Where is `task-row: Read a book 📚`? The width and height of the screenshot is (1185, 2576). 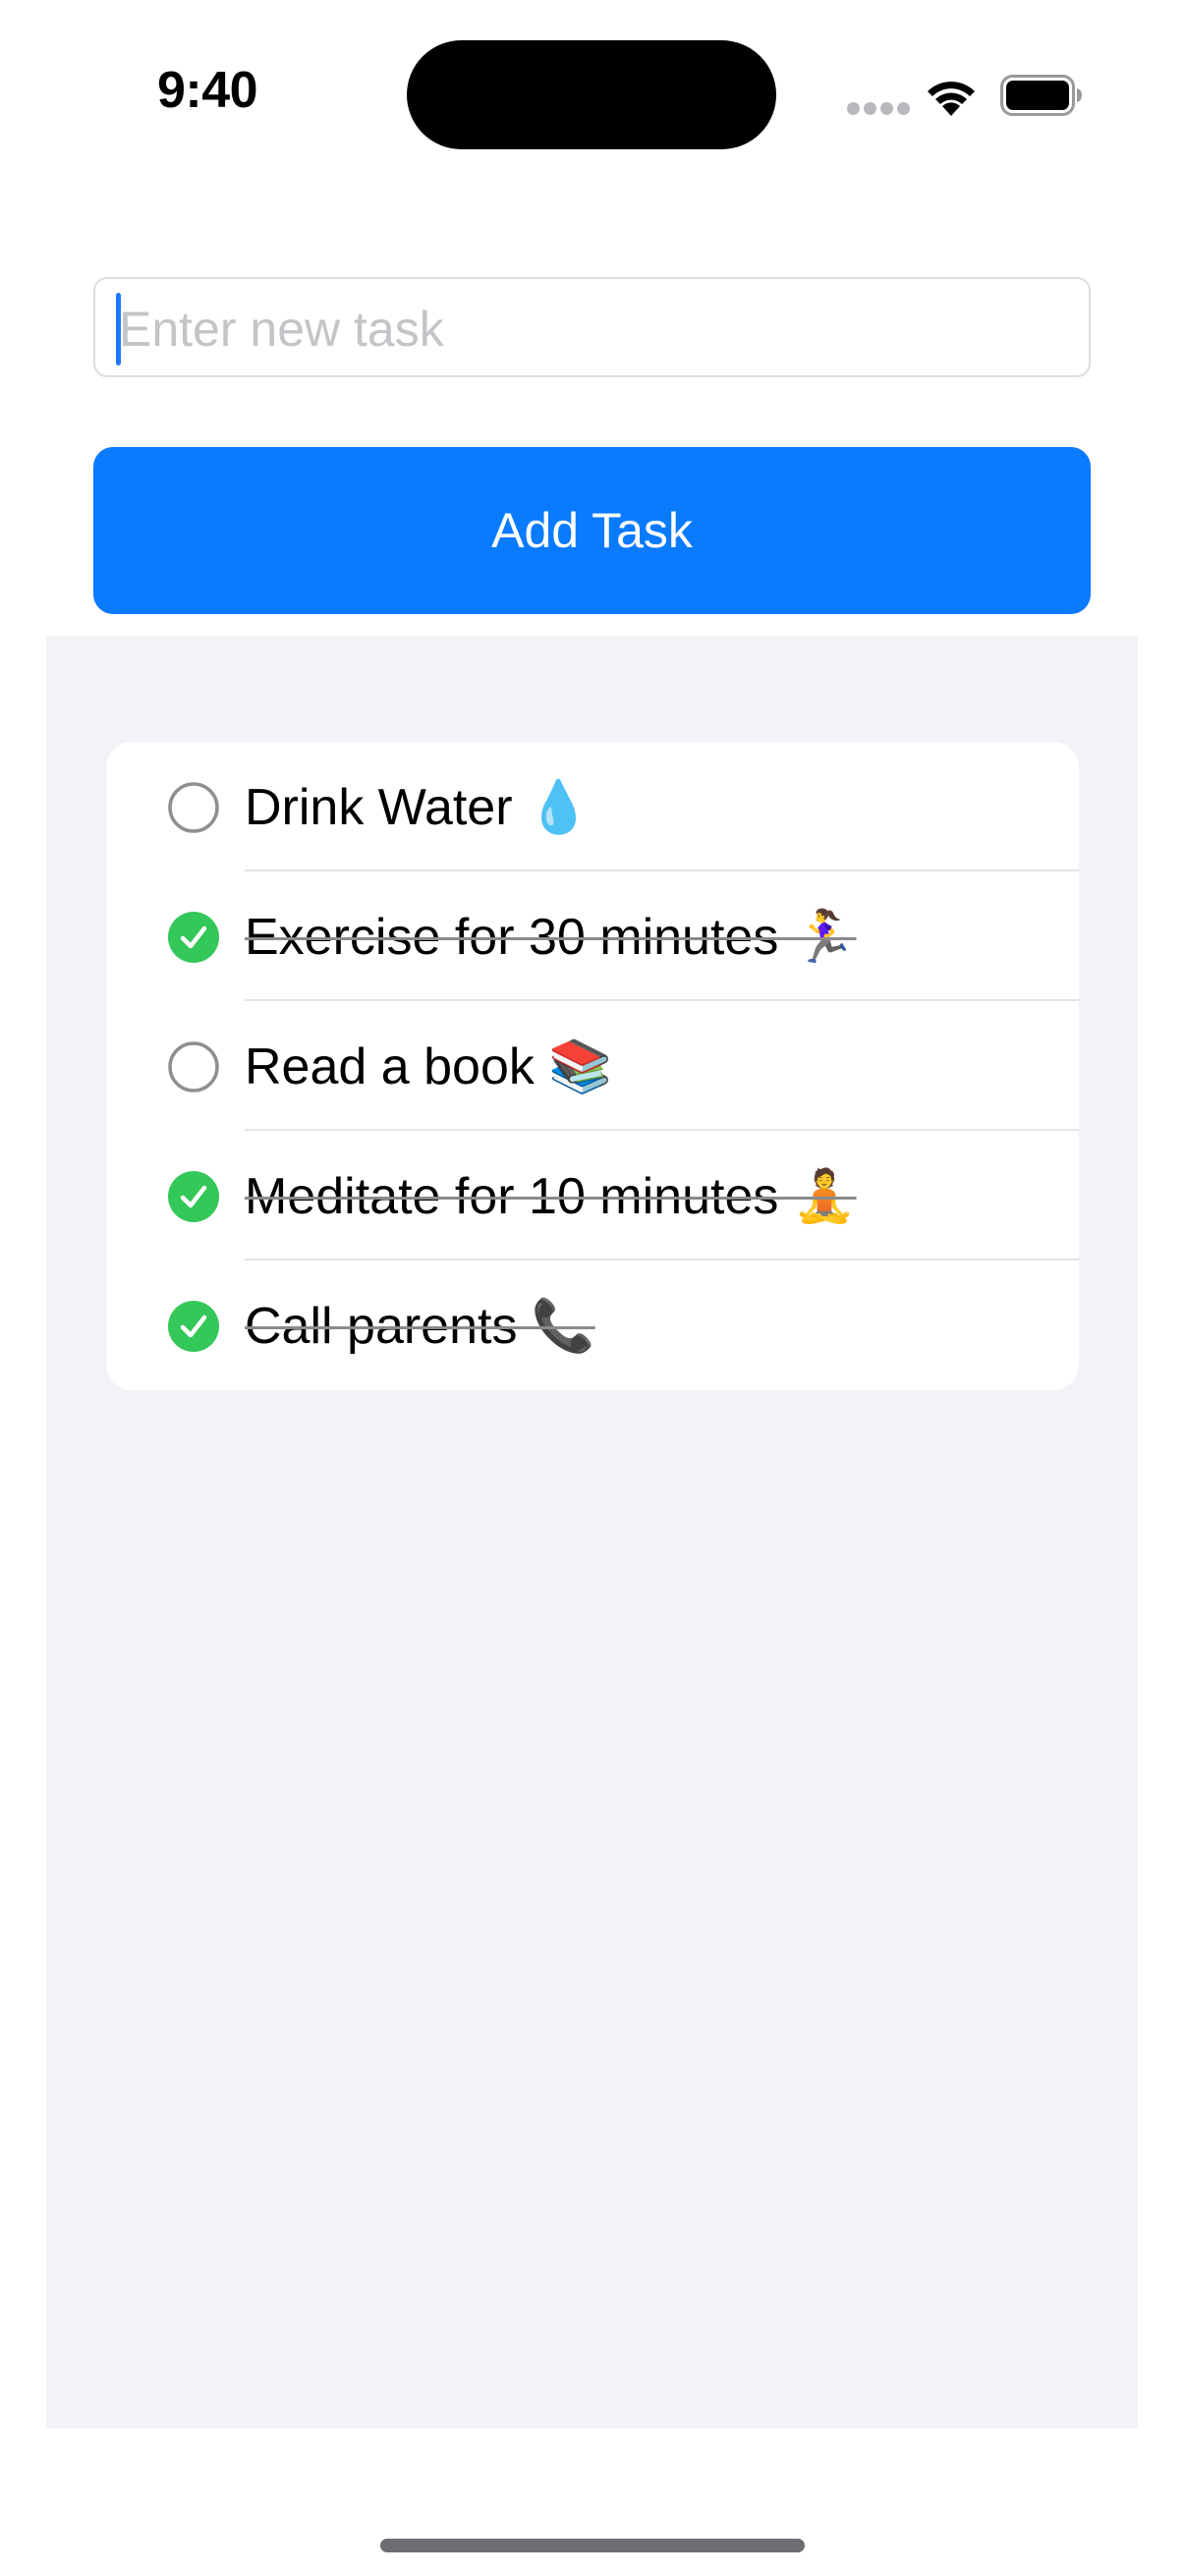 task-row: Read a book 📚 is located at coordinates (592, 1066).